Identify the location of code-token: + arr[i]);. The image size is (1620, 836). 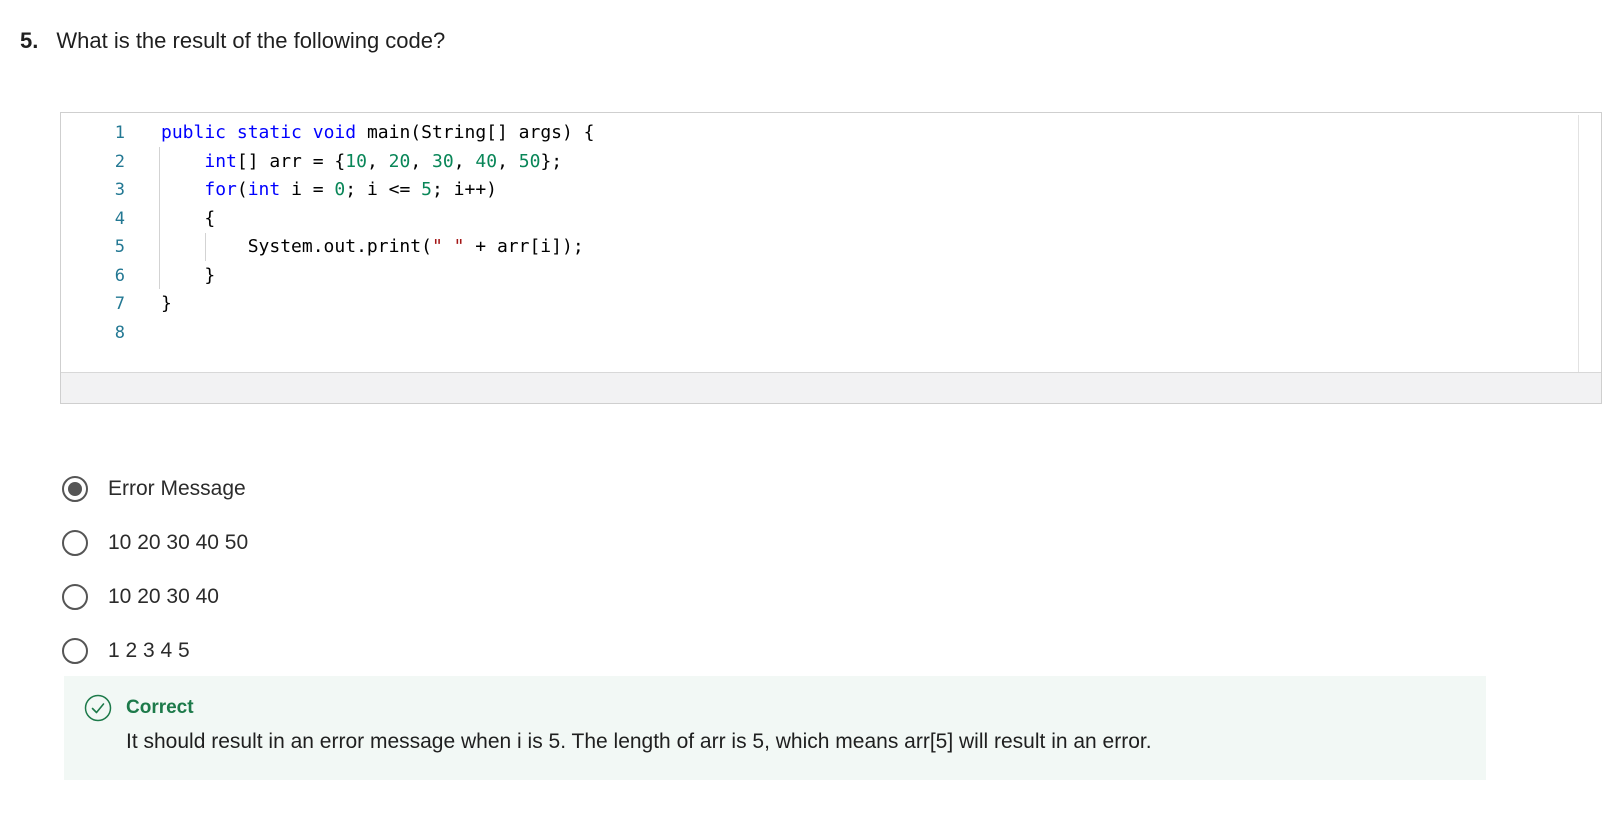
(524, 246).